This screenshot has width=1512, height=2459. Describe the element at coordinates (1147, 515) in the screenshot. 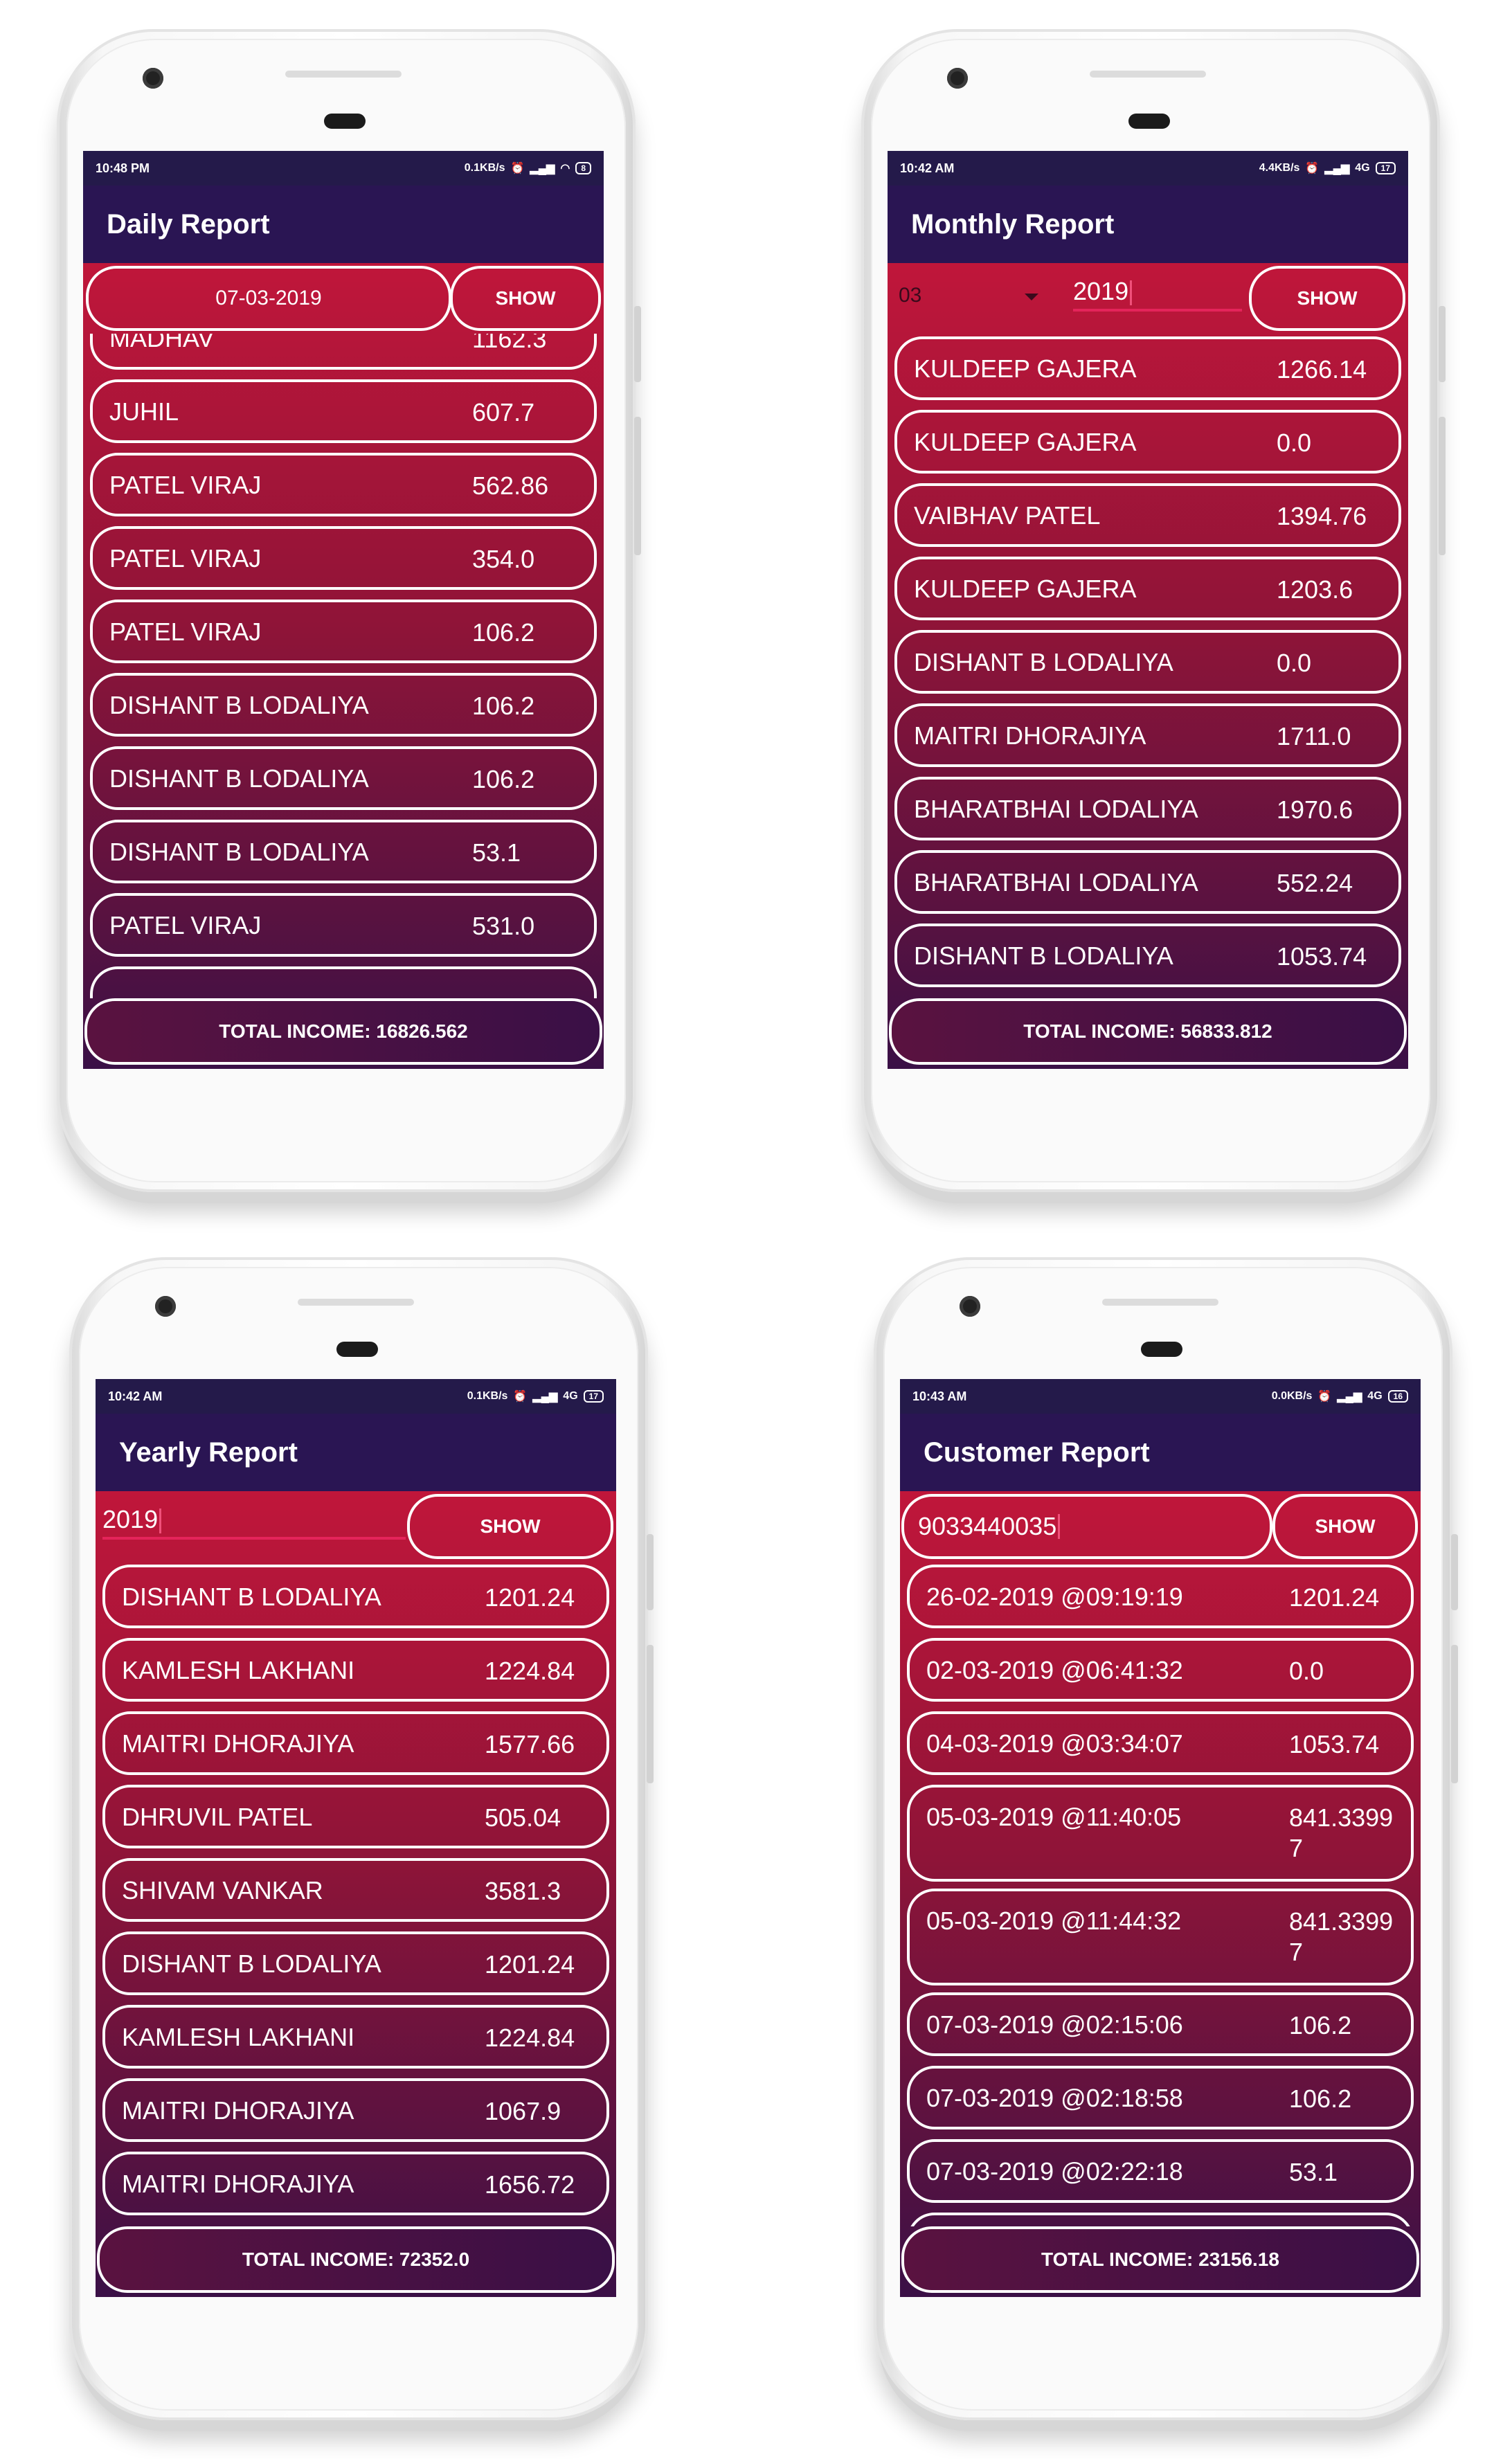

I see `list-item: VAIBHAV PATEL 1394.76` at that location.